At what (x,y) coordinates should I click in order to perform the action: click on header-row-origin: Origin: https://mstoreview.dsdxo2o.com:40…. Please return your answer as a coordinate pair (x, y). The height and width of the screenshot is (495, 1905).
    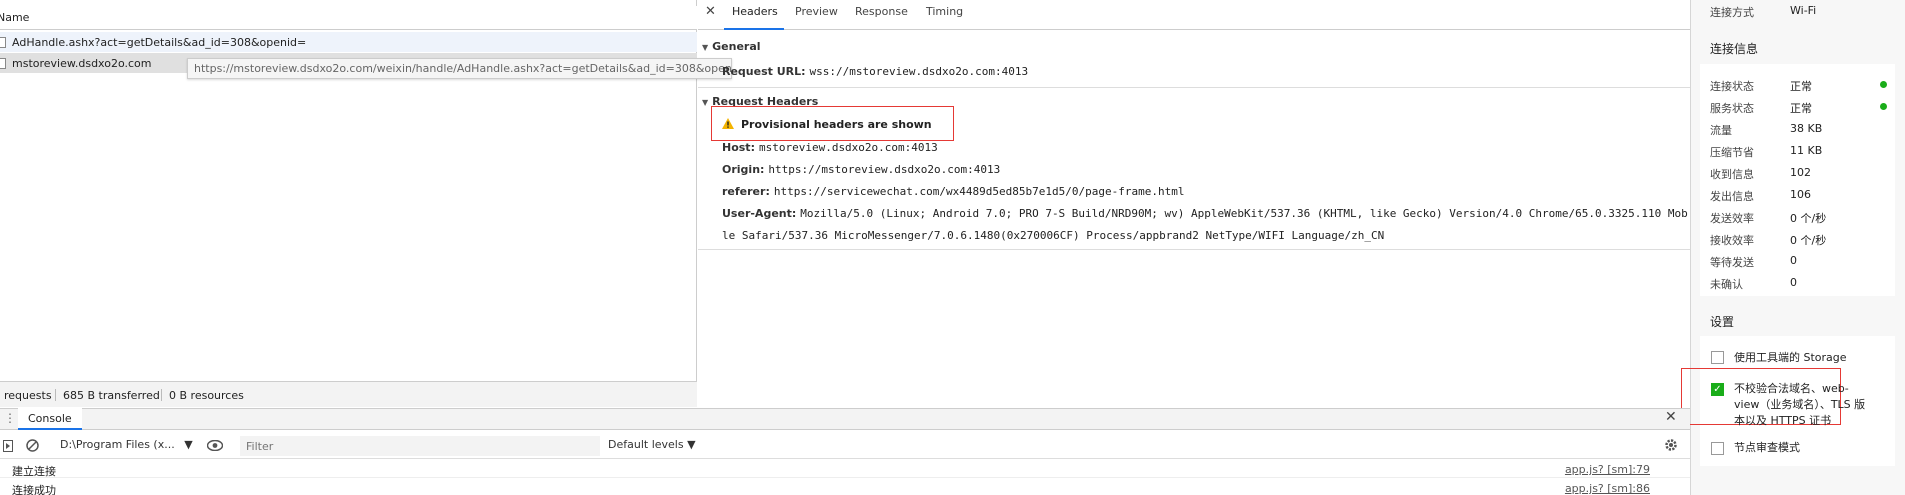
    Looking at the image, I should click on (861, 169).